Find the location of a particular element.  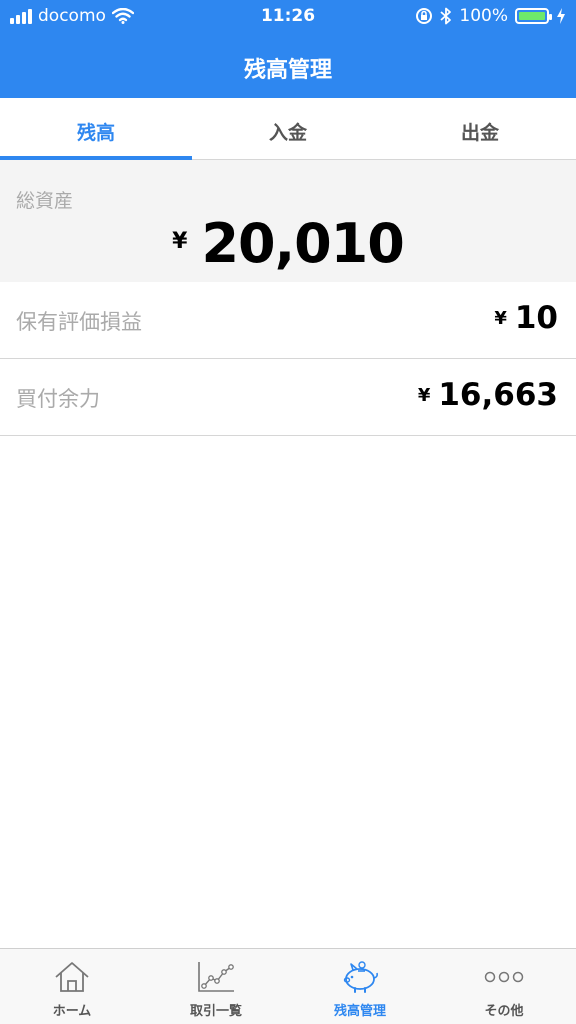

unrealized-pl-value: ¥10 is located at coordinates (526, 318).